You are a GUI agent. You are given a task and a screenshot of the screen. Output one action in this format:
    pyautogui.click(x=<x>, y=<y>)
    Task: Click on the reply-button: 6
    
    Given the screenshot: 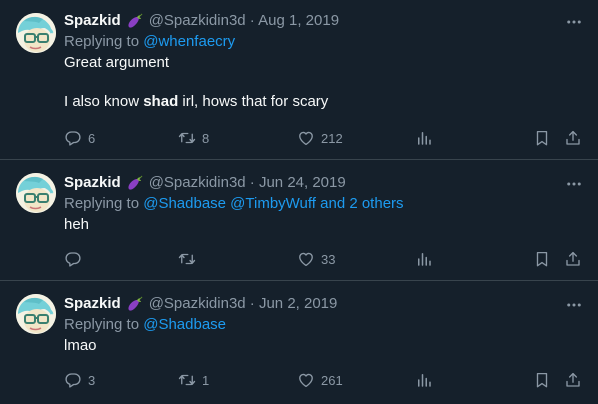 What is the action you would take?
    pyautogui.click(x=79, y=138)
    